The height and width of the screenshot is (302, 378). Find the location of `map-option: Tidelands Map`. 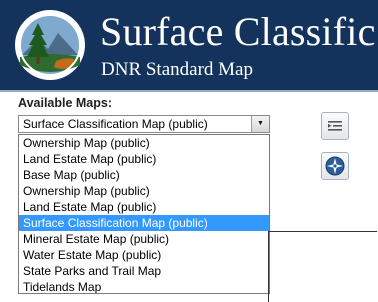

map-option: Tidelands Map is located at coordinates (144, 286).